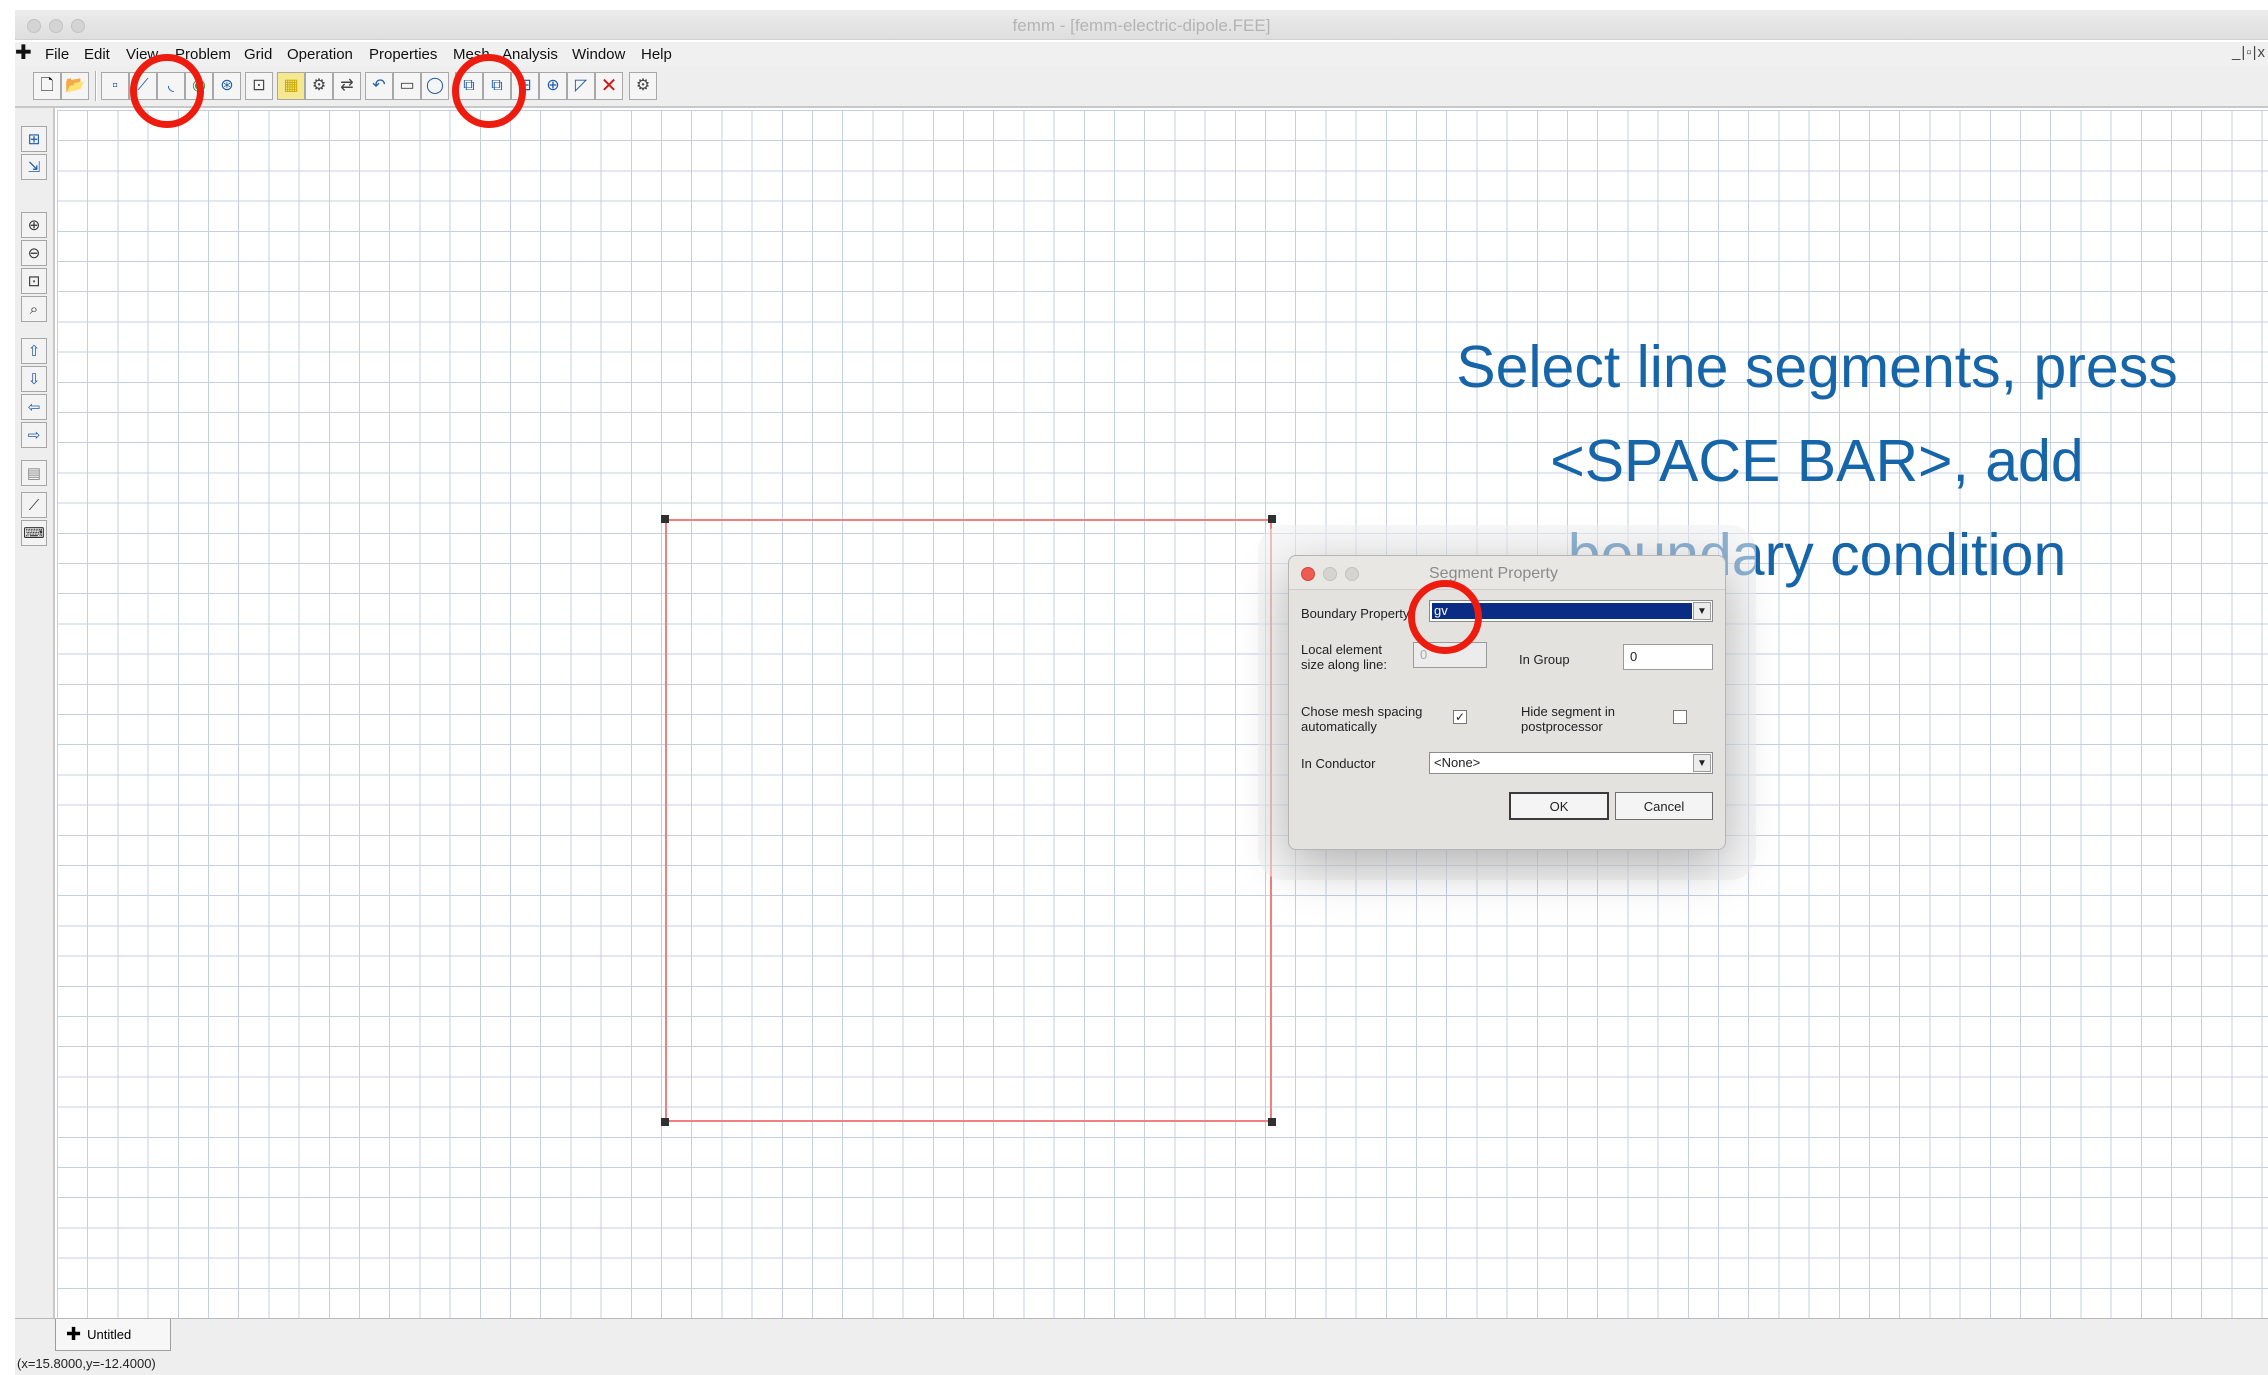  I want to click on pan-up-icon: ⇧, so click(34, 351).